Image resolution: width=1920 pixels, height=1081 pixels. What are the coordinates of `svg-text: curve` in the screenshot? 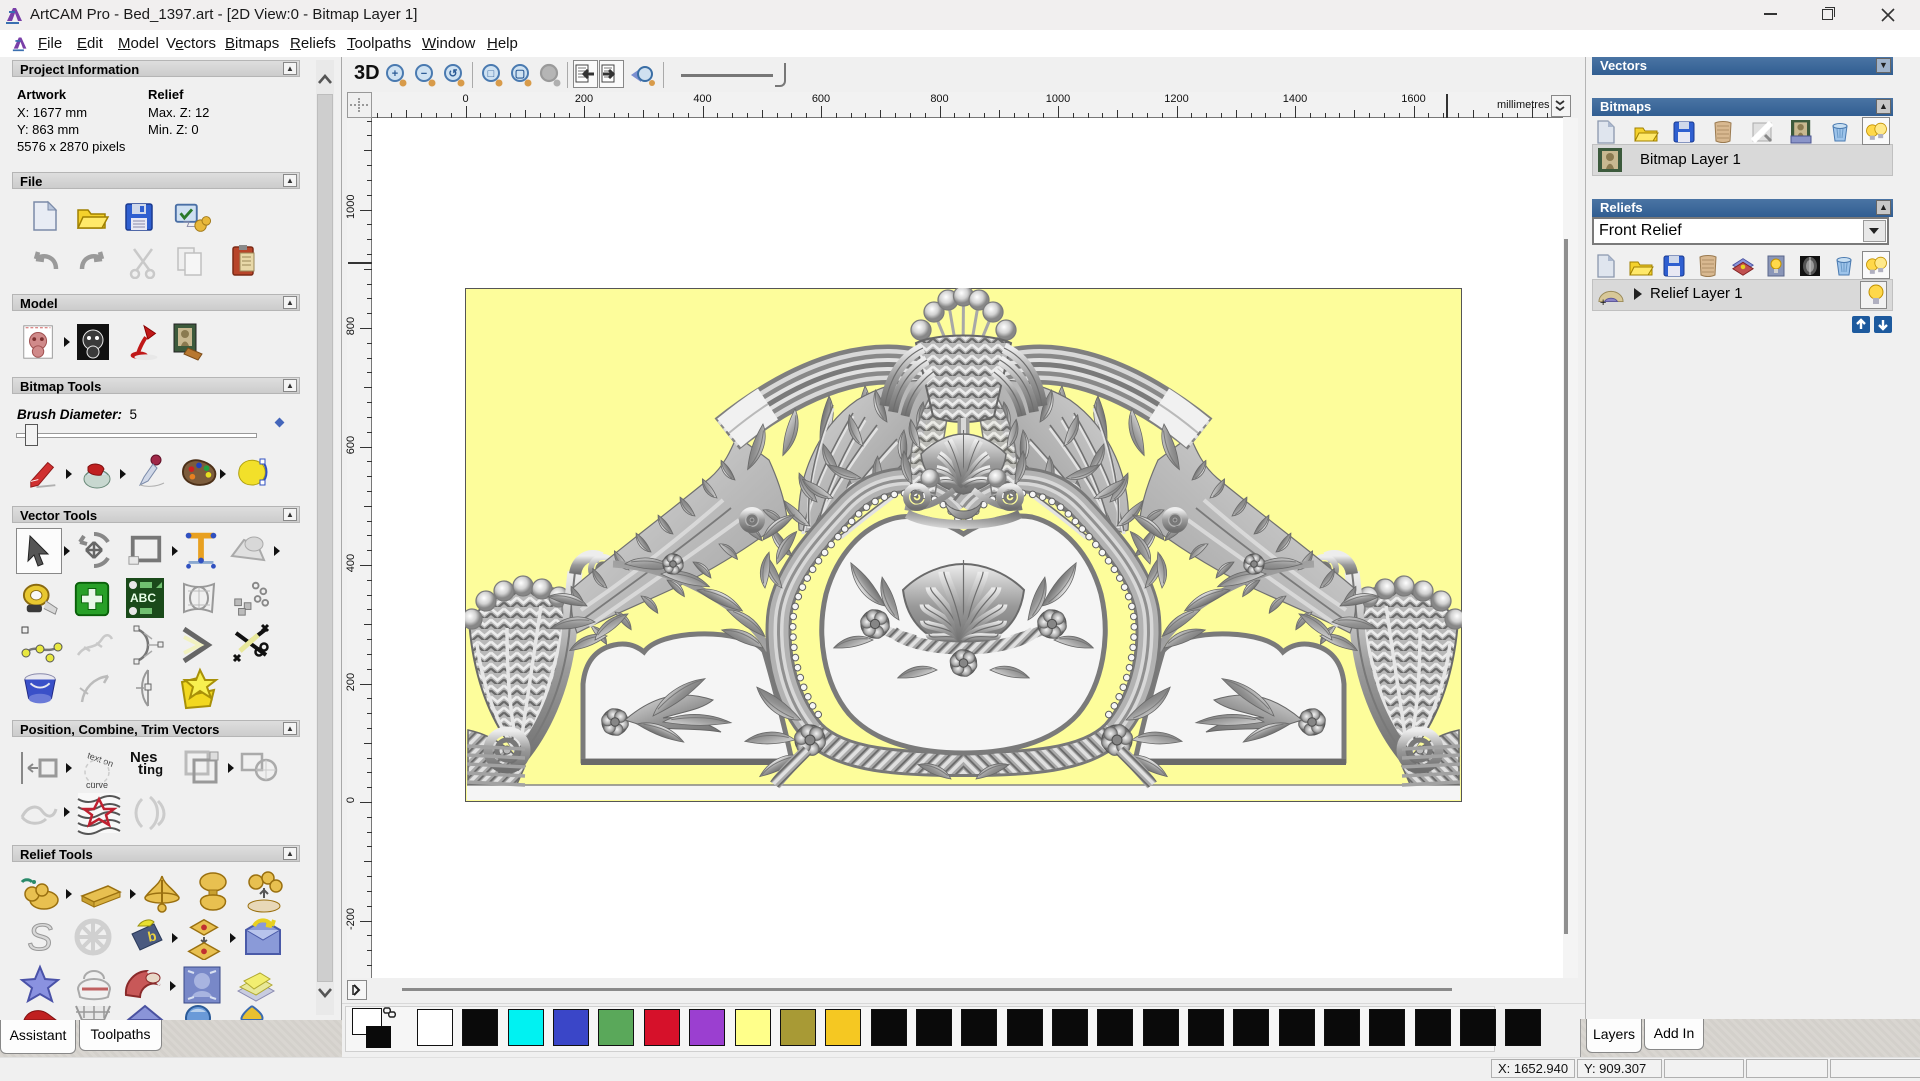 It's located at (97, 785).